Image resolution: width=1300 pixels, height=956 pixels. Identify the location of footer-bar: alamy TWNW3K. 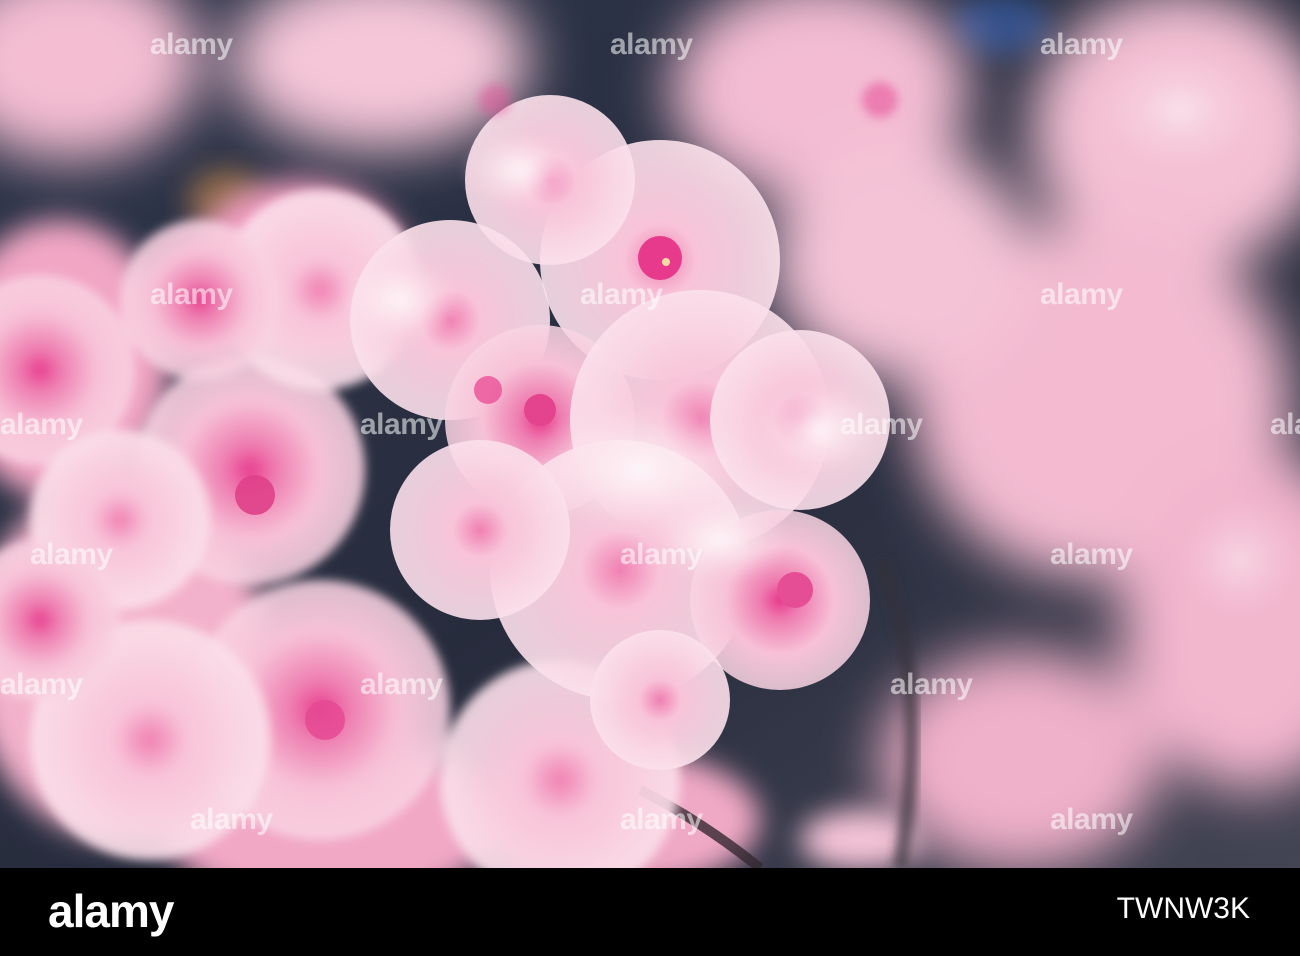
(650, 912).